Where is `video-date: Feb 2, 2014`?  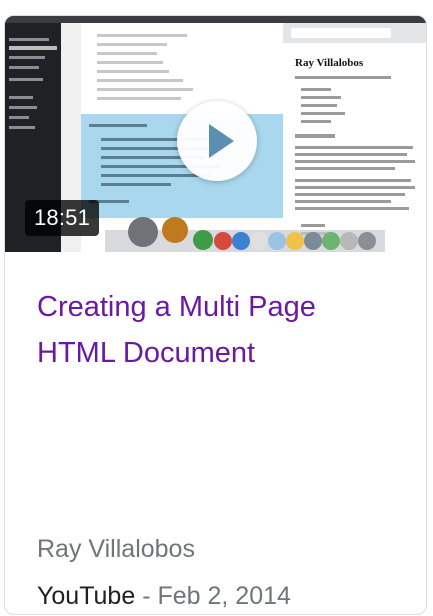 video-date: Feb 2, 2014 is located at coordinates (224, 596).